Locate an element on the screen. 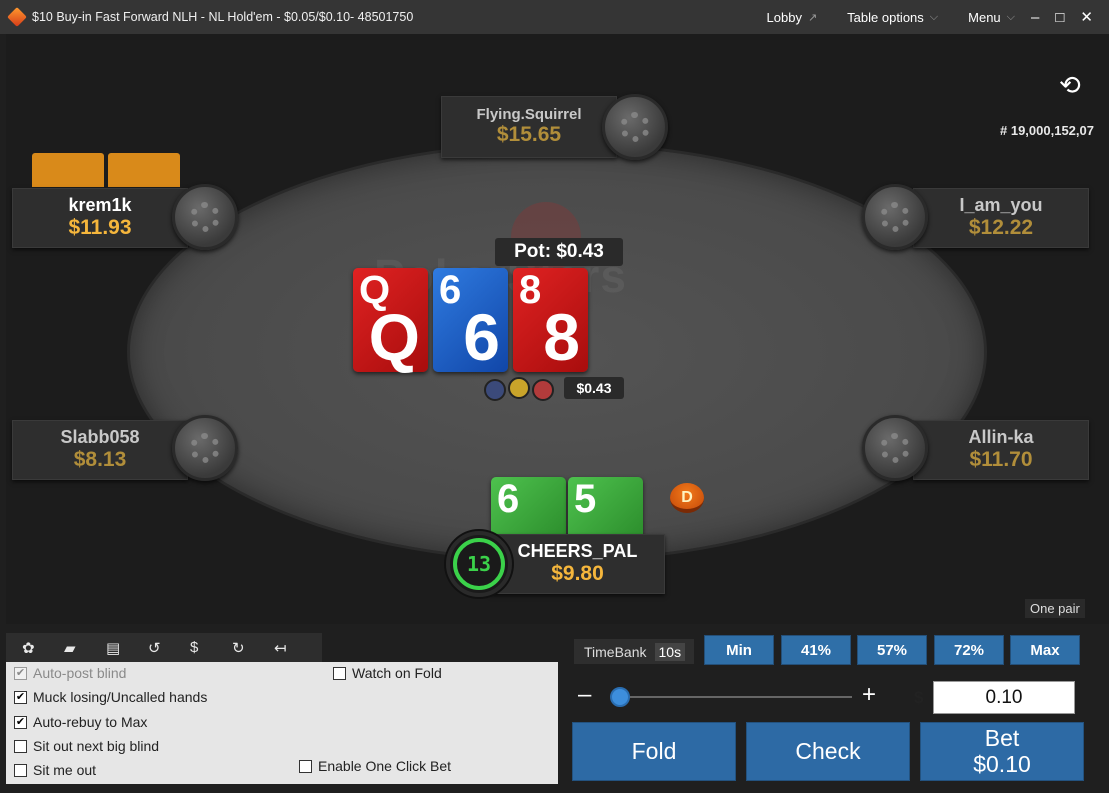 The height and width of the screenshot is (793, 1109). slider-track is located at coordinates (734, 697).